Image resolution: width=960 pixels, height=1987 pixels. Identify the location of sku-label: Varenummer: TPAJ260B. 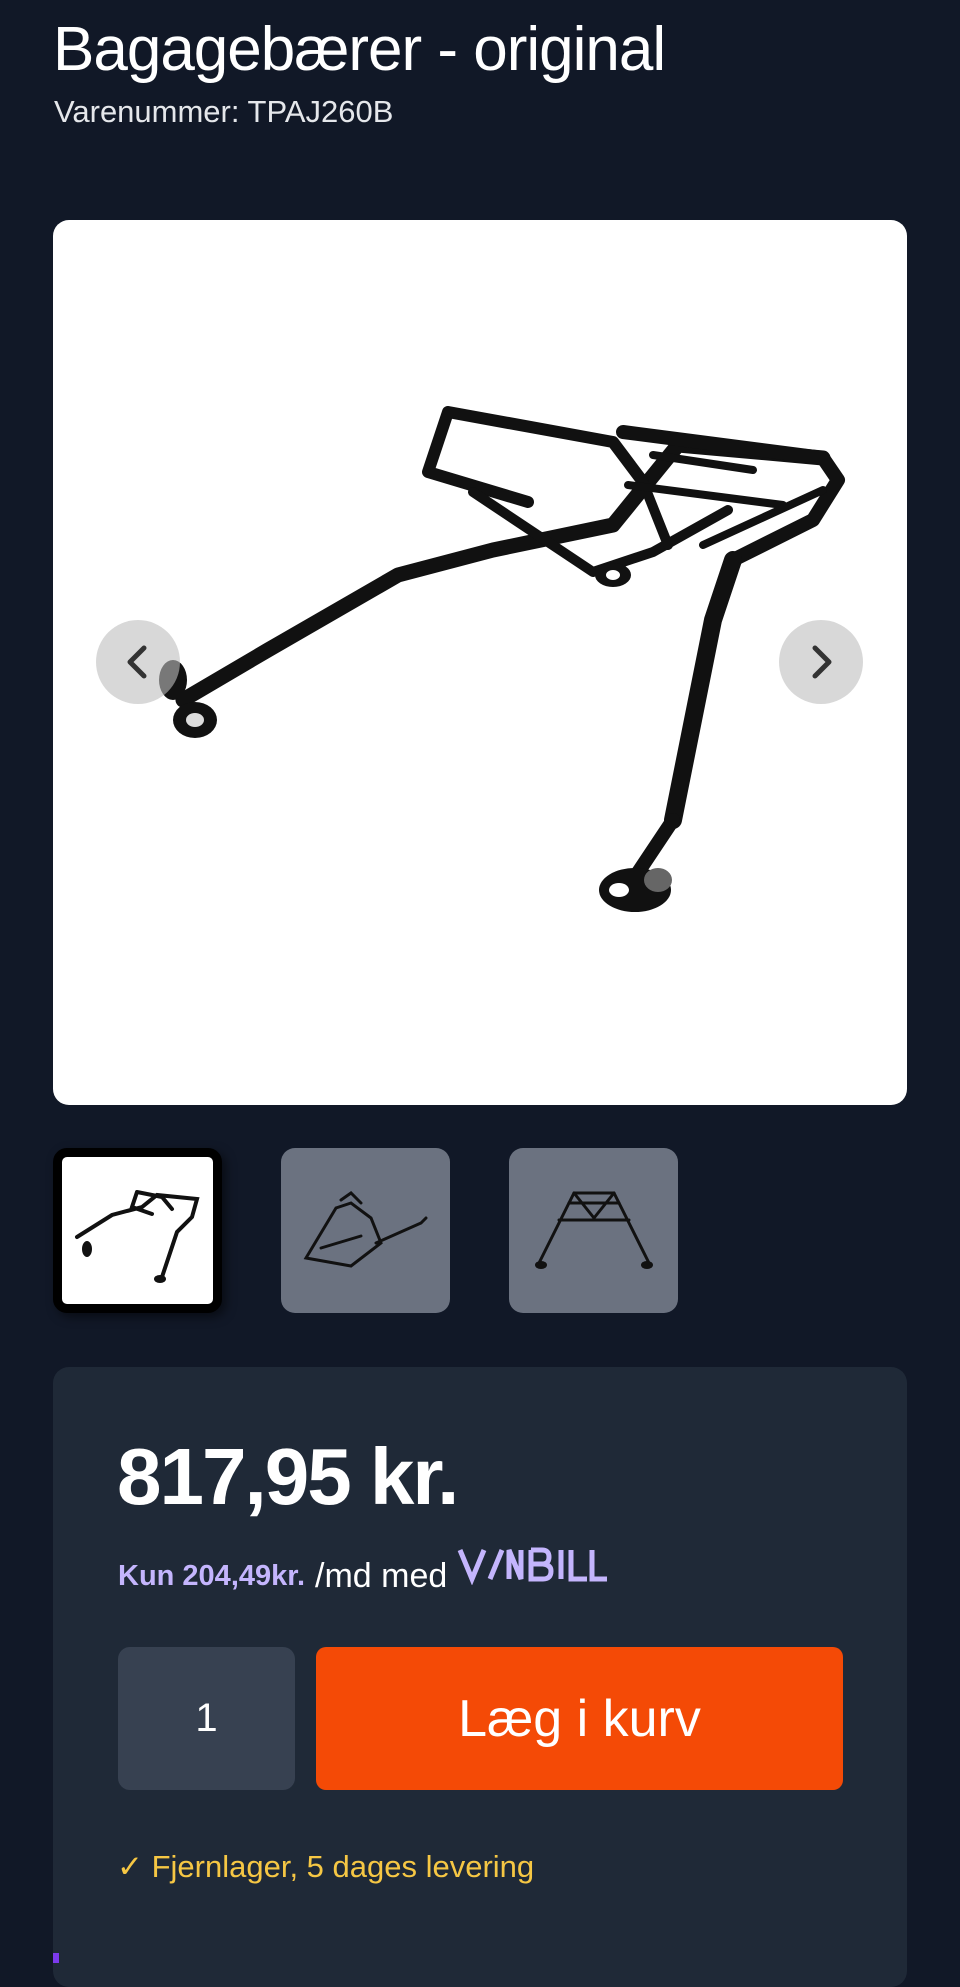
(224, 111).